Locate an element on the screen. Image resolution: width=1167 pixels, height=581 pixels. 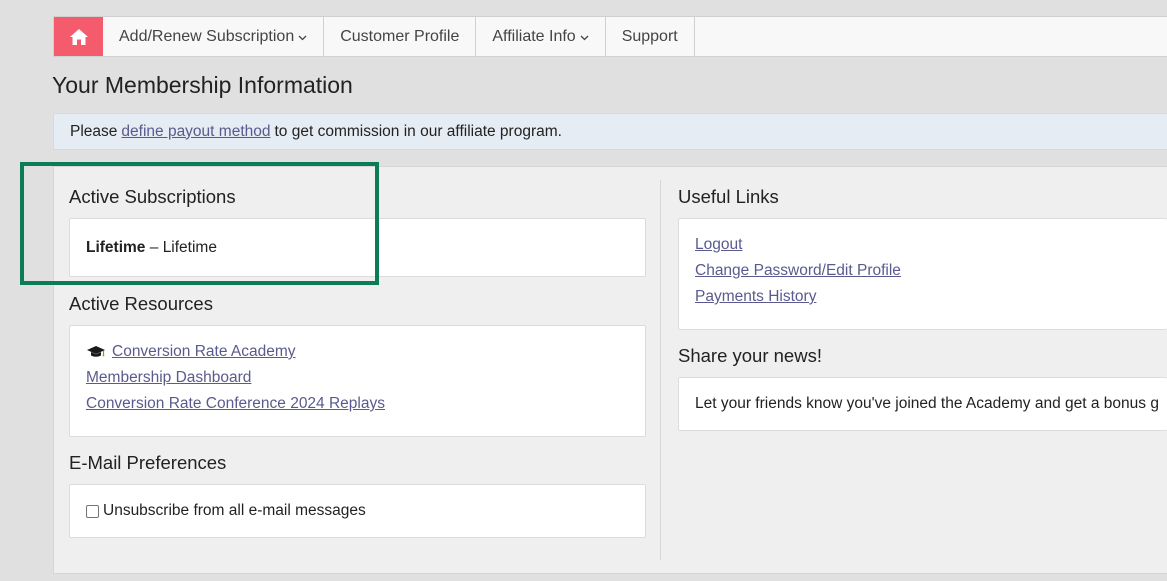
share-news-title: Share your news! is located at coordinates (750, 355).